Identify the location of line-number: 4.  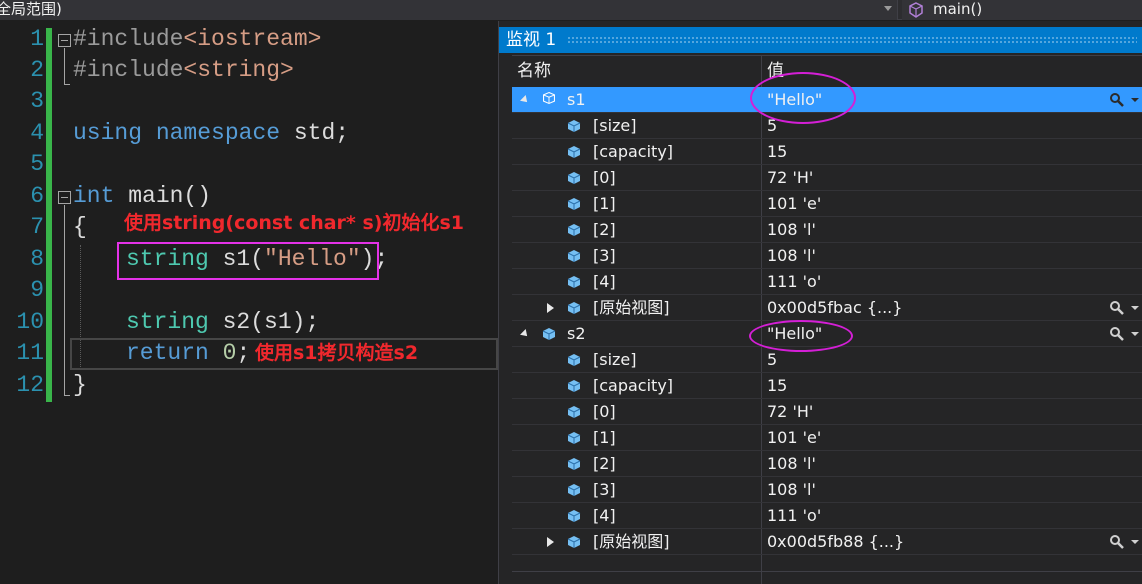
(37, 133).